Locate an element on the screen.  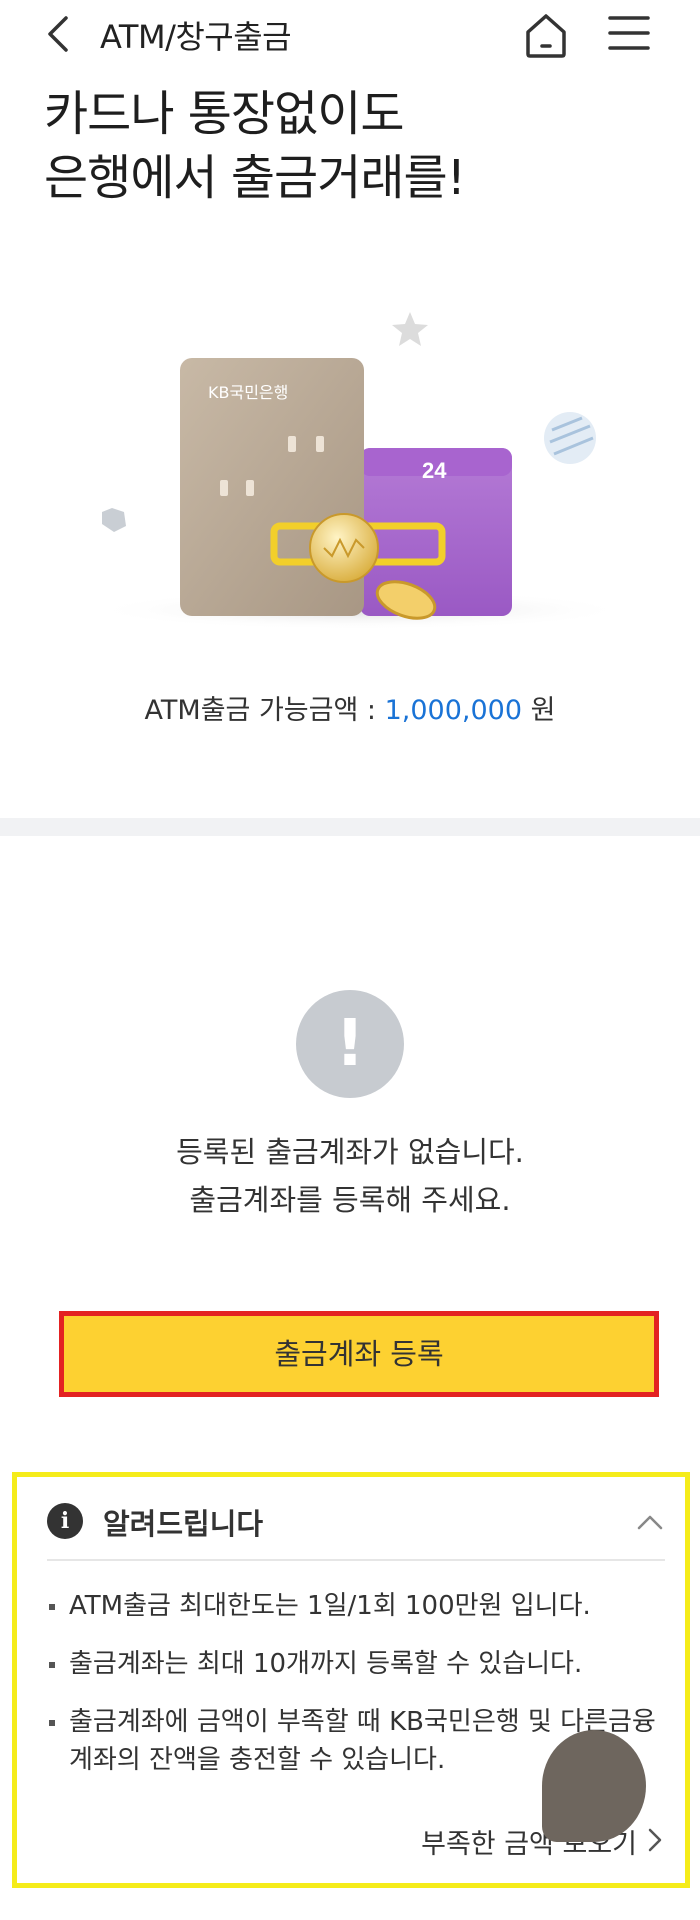
notice-item: ATM출금 최대한도는 1일/1회 100만원 입니다. is located at coordinates (357, 1606).